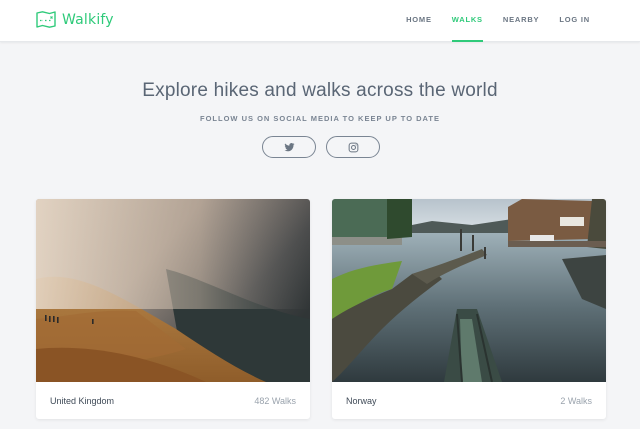 The width and height of the screenshot is (640, 429). Describe the element at coordinates (467, 21) in the screenshot. I see `nav-walks: WALKS` at that location.